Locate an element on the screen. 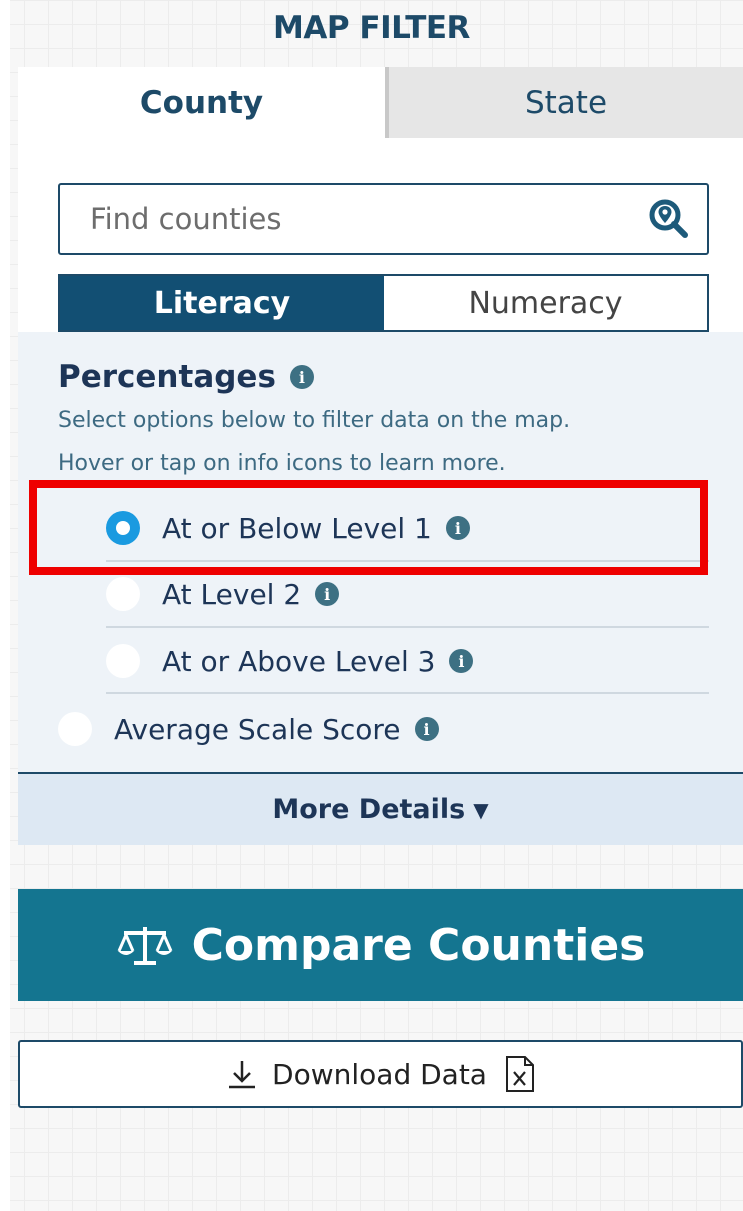 The height and width of the screenshot is (1211, 743). divider is located at coordinates (407, 693).